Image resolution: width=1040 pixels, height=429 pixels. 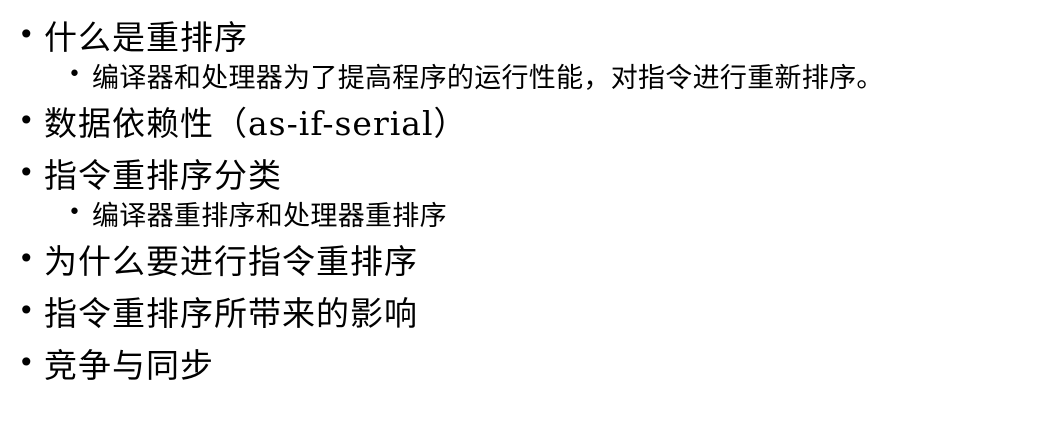 What do you see at coordinates (163, 175) in the screenshot?
I see `bullet-text: 指令重排序分类` at bounding box center [163, 175].